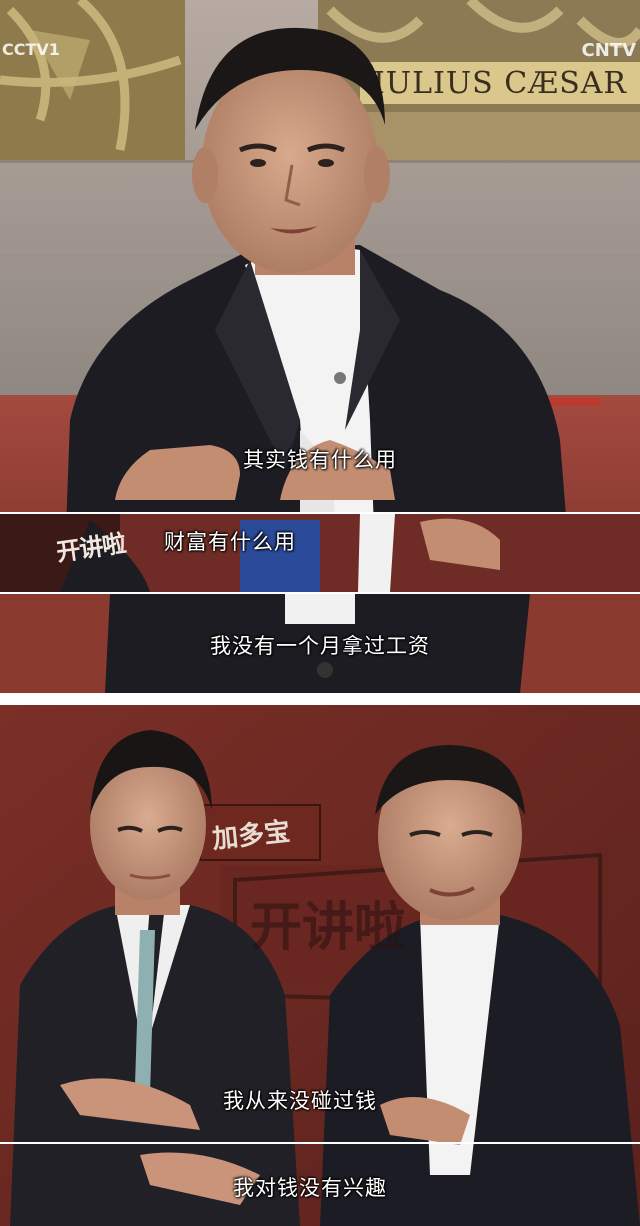 The height and width of the screenshot is (1226, 640). I want to click on subtitle-3: 我没有一个月拿过工资, so click(320, 646).